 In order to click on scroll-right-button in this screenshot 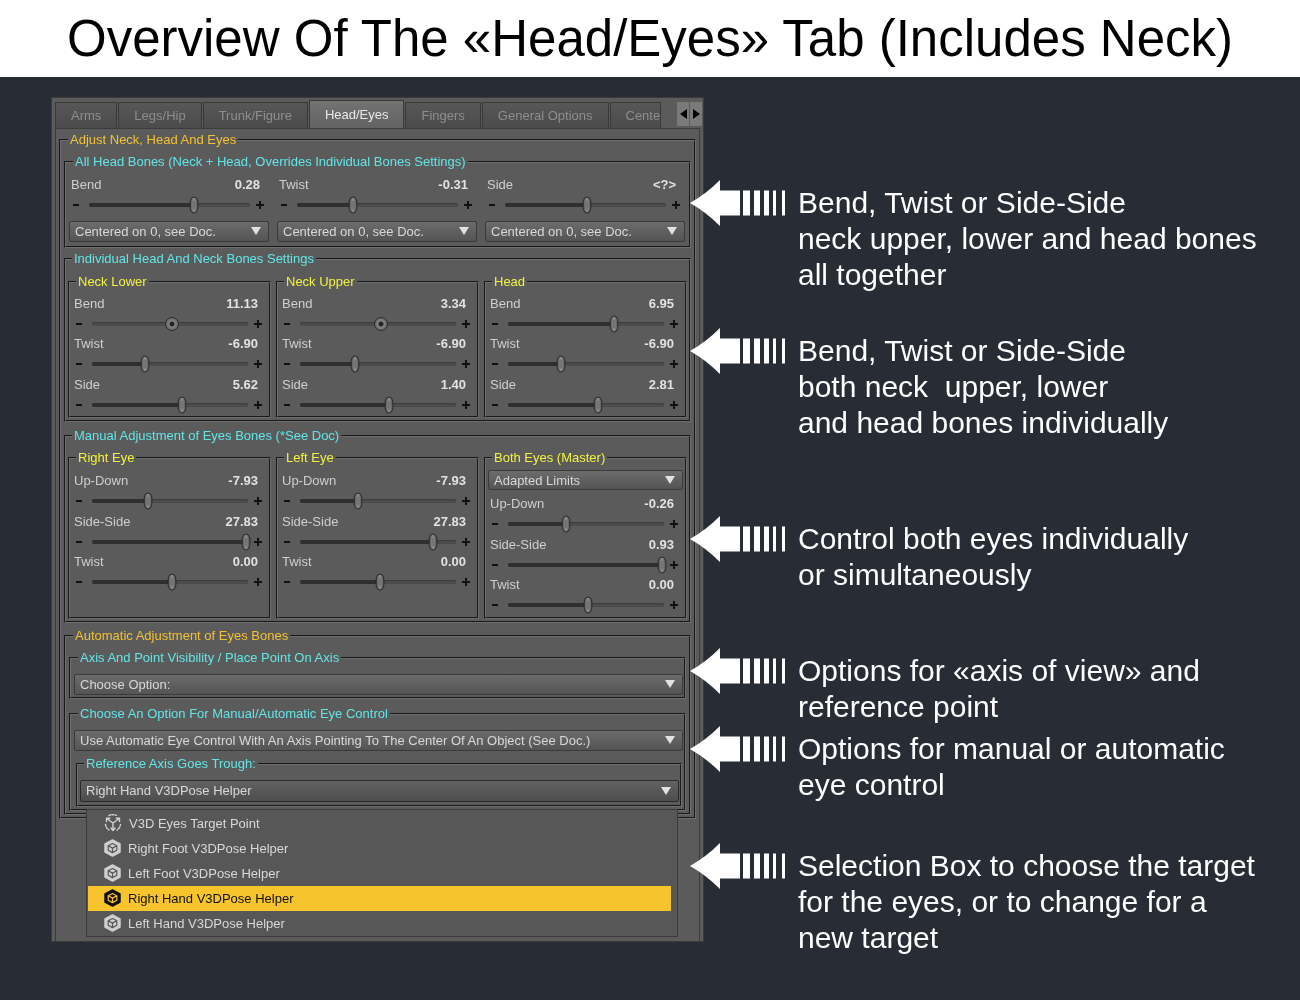, I will do `click(696, 114)`.